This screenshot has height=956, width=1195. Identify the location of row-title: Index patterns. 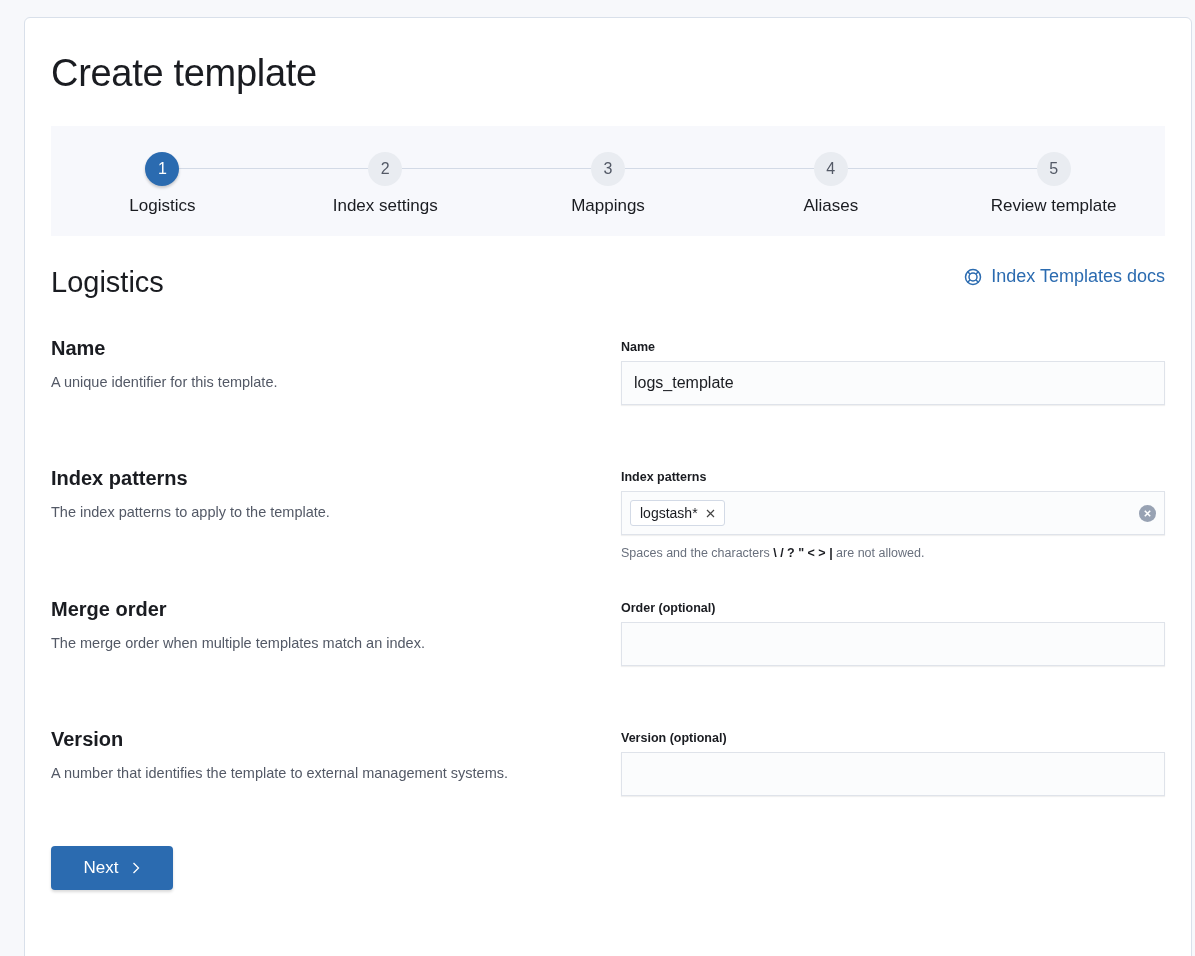
(120, 478).